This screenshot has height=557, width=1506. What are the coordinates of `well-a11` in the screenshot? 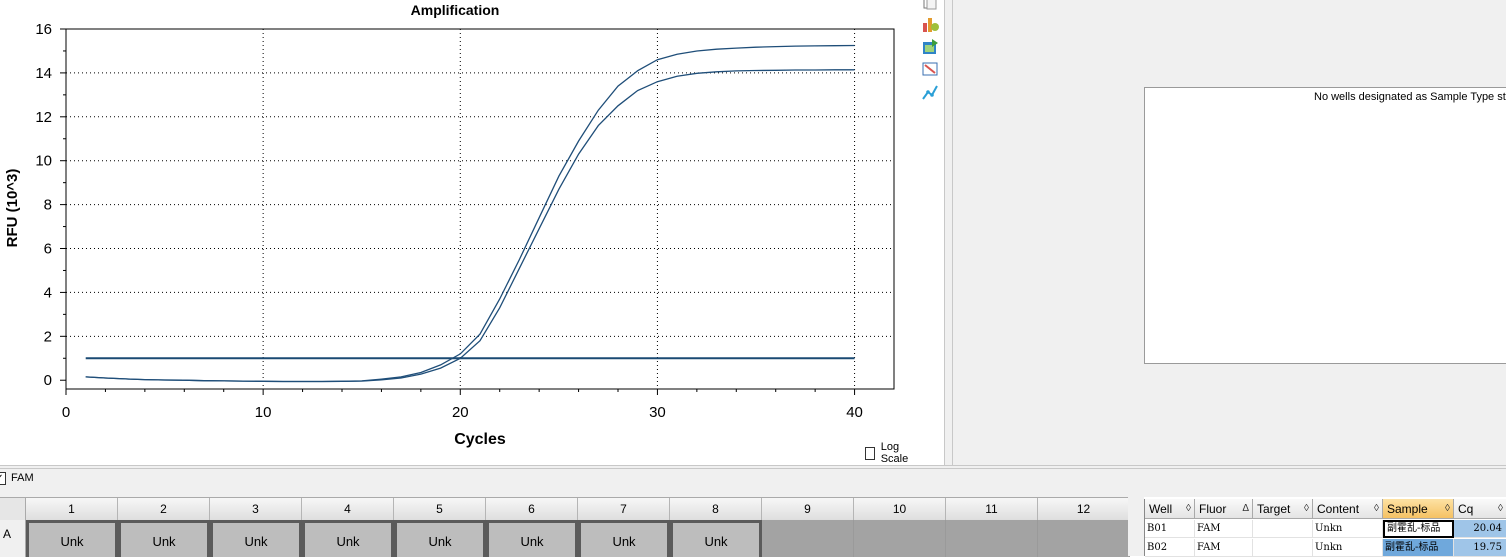 It's located at (992, 538).